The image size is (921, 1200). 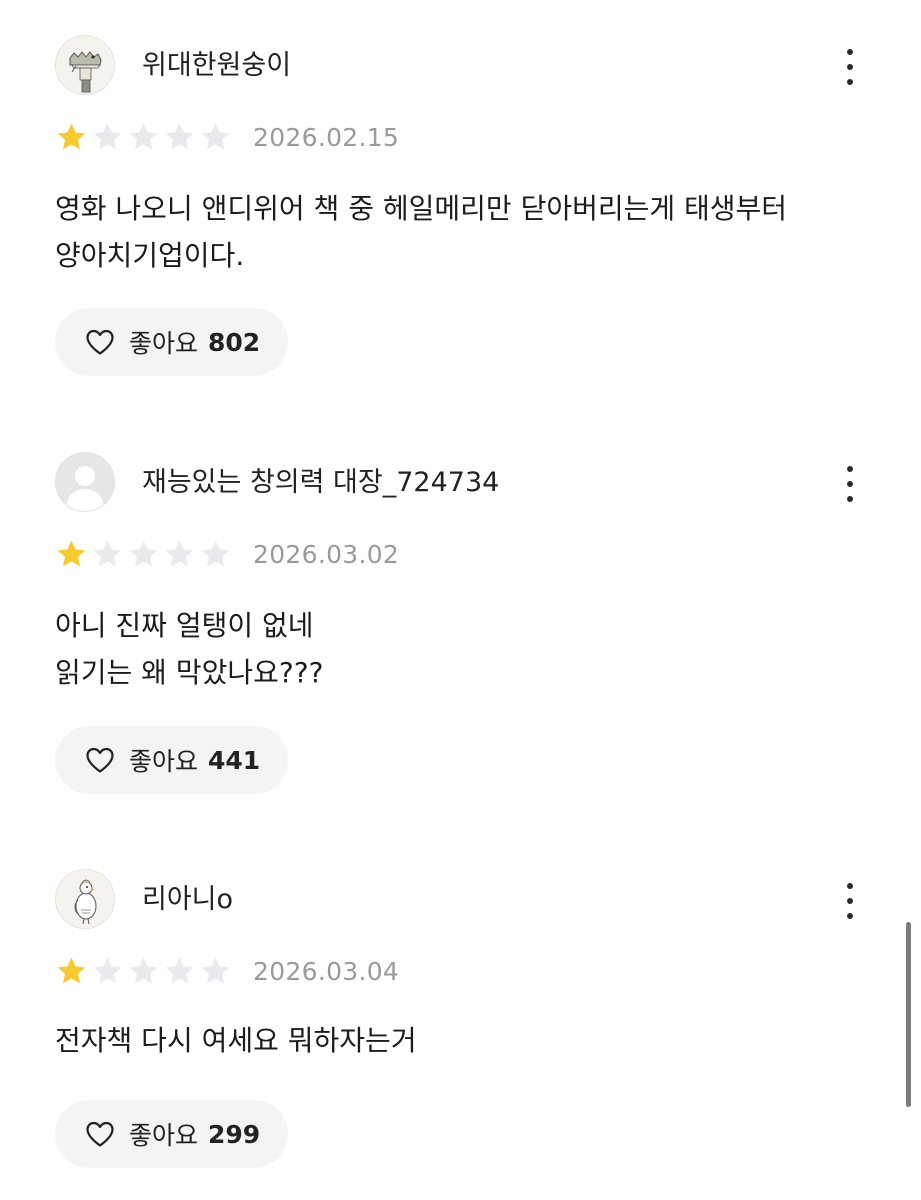 I want to click on user-nickname: 리아니o, so click(x=187, y=900).